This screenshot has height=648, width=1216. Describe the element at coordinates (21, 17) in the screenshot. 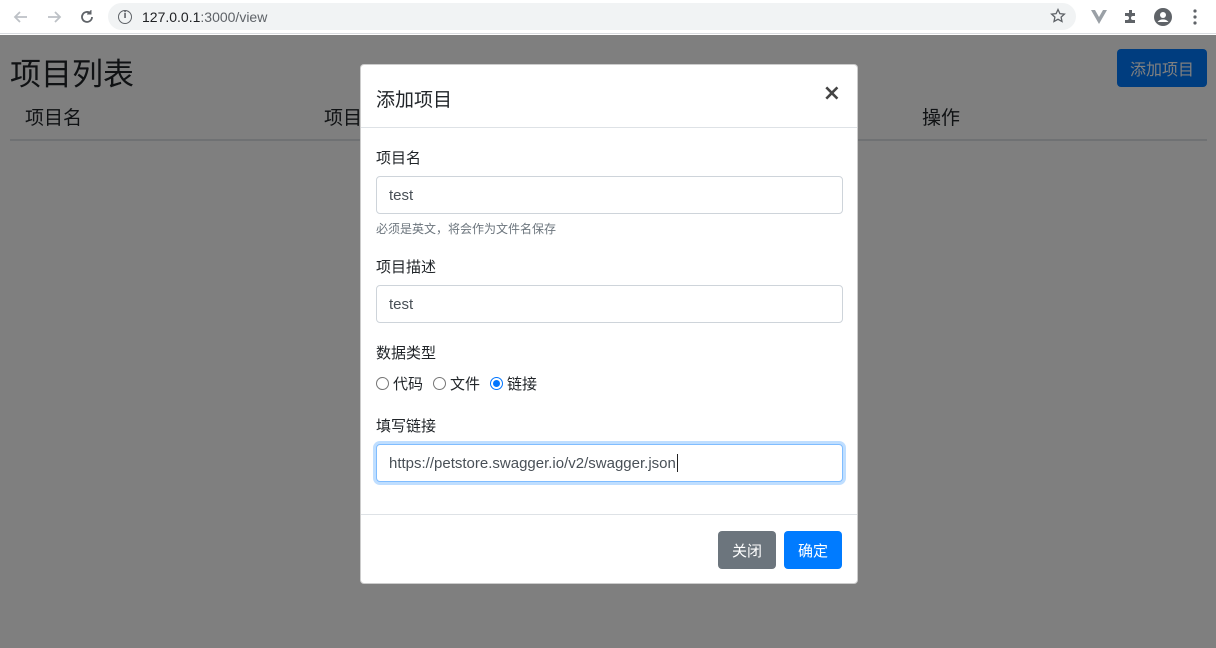

I see `back-icon` at that location.